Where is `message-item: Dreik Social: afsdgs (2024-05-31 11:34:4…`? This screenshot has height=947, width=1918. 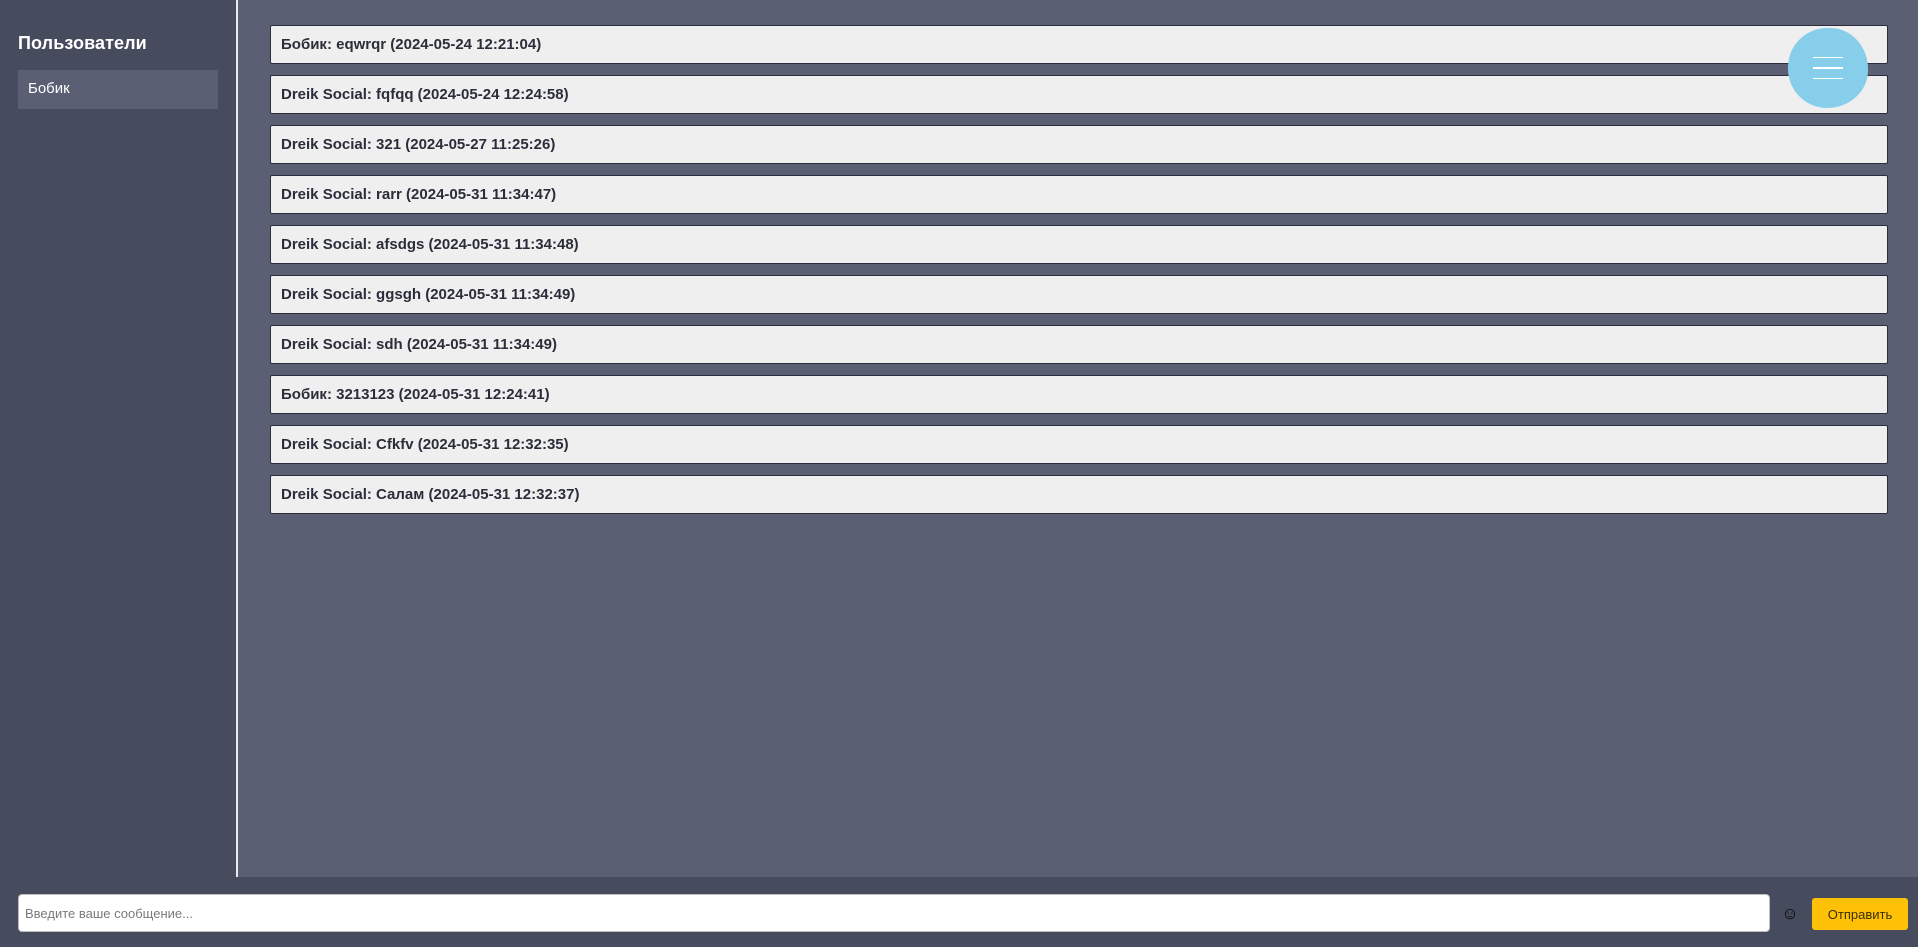
message-item: Dreik Social: afsdgs (2024-05-31 11:34:4… is located at coordinates (1079, 244).